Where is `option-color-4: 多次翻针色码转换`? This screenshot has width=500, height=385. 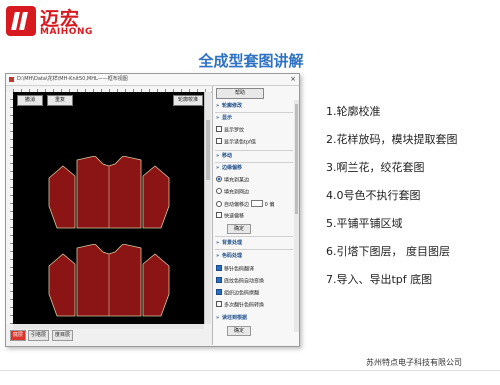 option-color-4: 多次翻针色码转换 is located at coordinates (240, 305).